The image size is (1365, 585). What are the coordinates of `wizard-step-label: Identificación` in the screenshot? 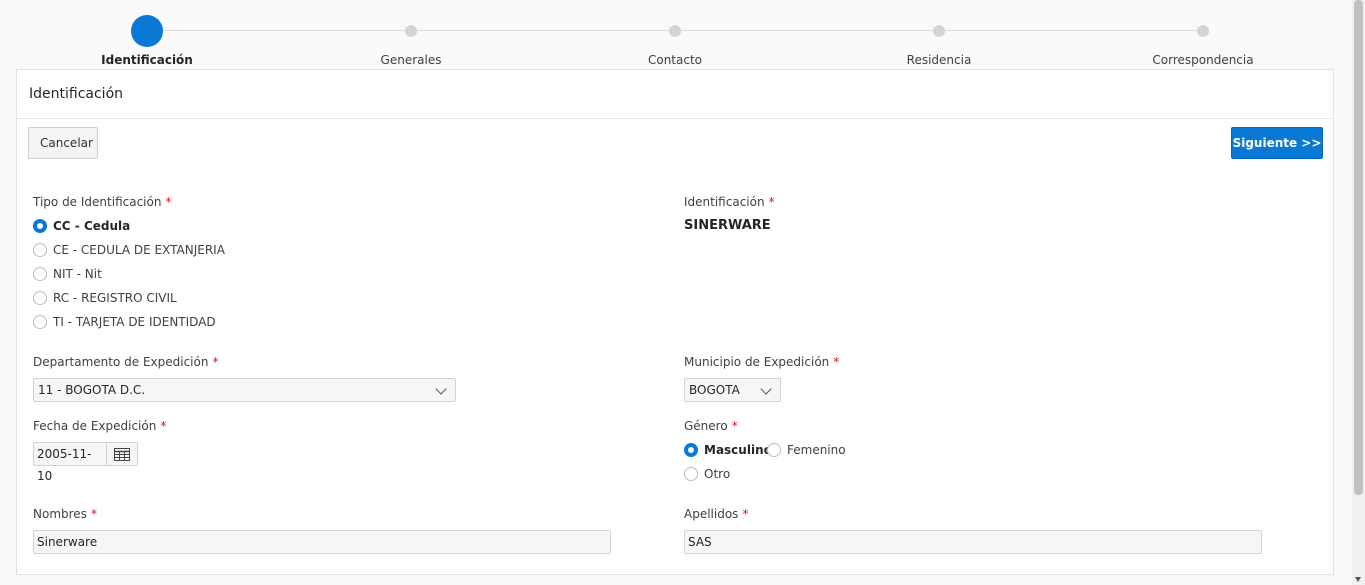 It's located at (147, 60).